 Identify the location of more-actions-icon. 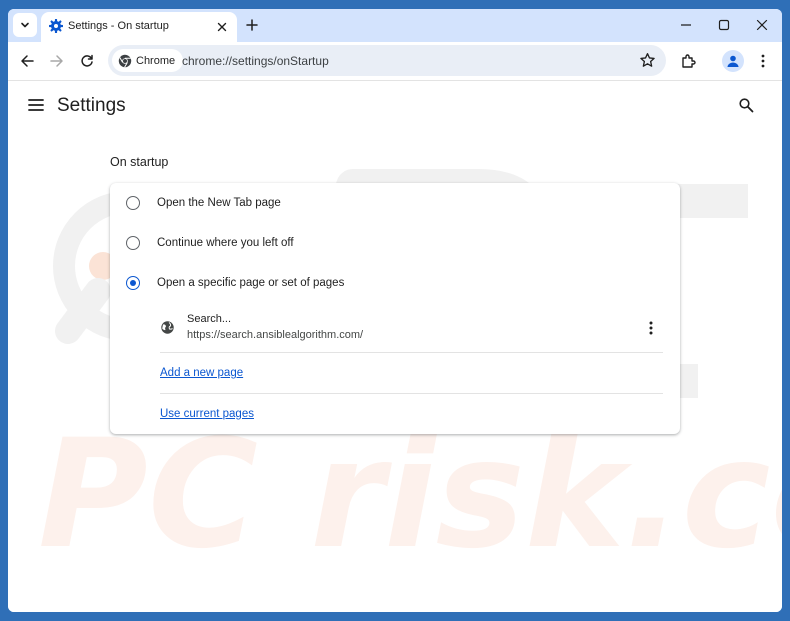
(651, 328).